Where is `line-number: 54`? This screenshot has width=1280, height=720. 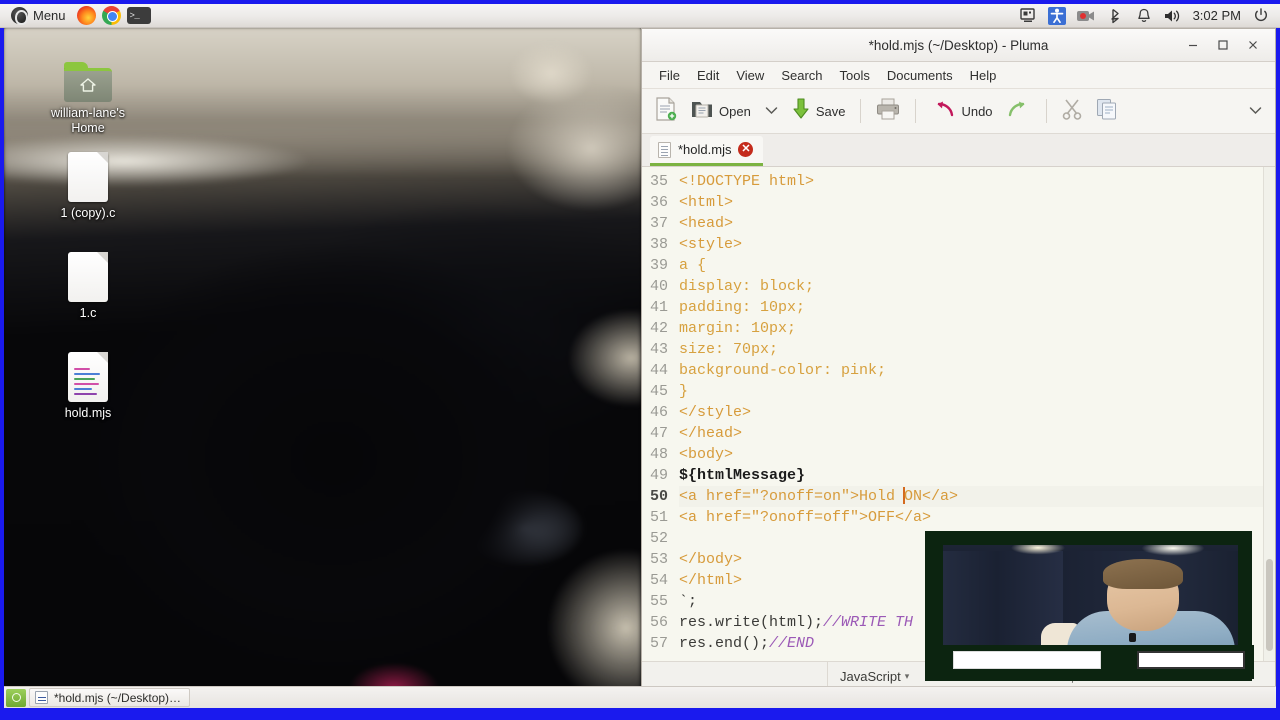 line-number: 54 is located at coordinates (658, 580).